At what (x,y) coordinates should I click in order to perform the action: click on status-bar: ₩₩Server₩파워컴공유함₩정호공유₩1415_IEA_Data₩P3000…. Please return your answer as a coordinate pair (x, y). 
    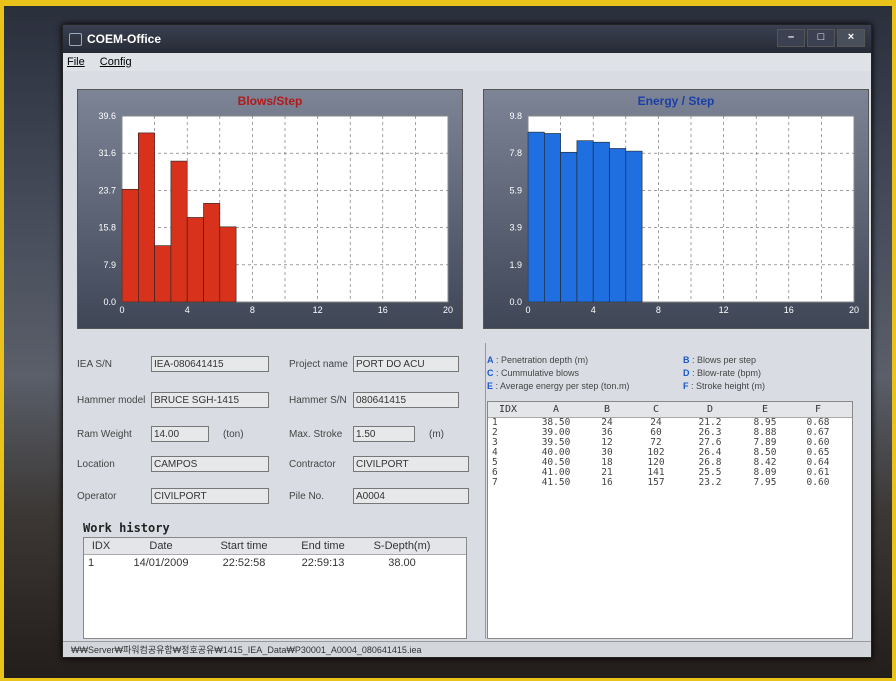
    Looking at the image, I should click on (467, 649).